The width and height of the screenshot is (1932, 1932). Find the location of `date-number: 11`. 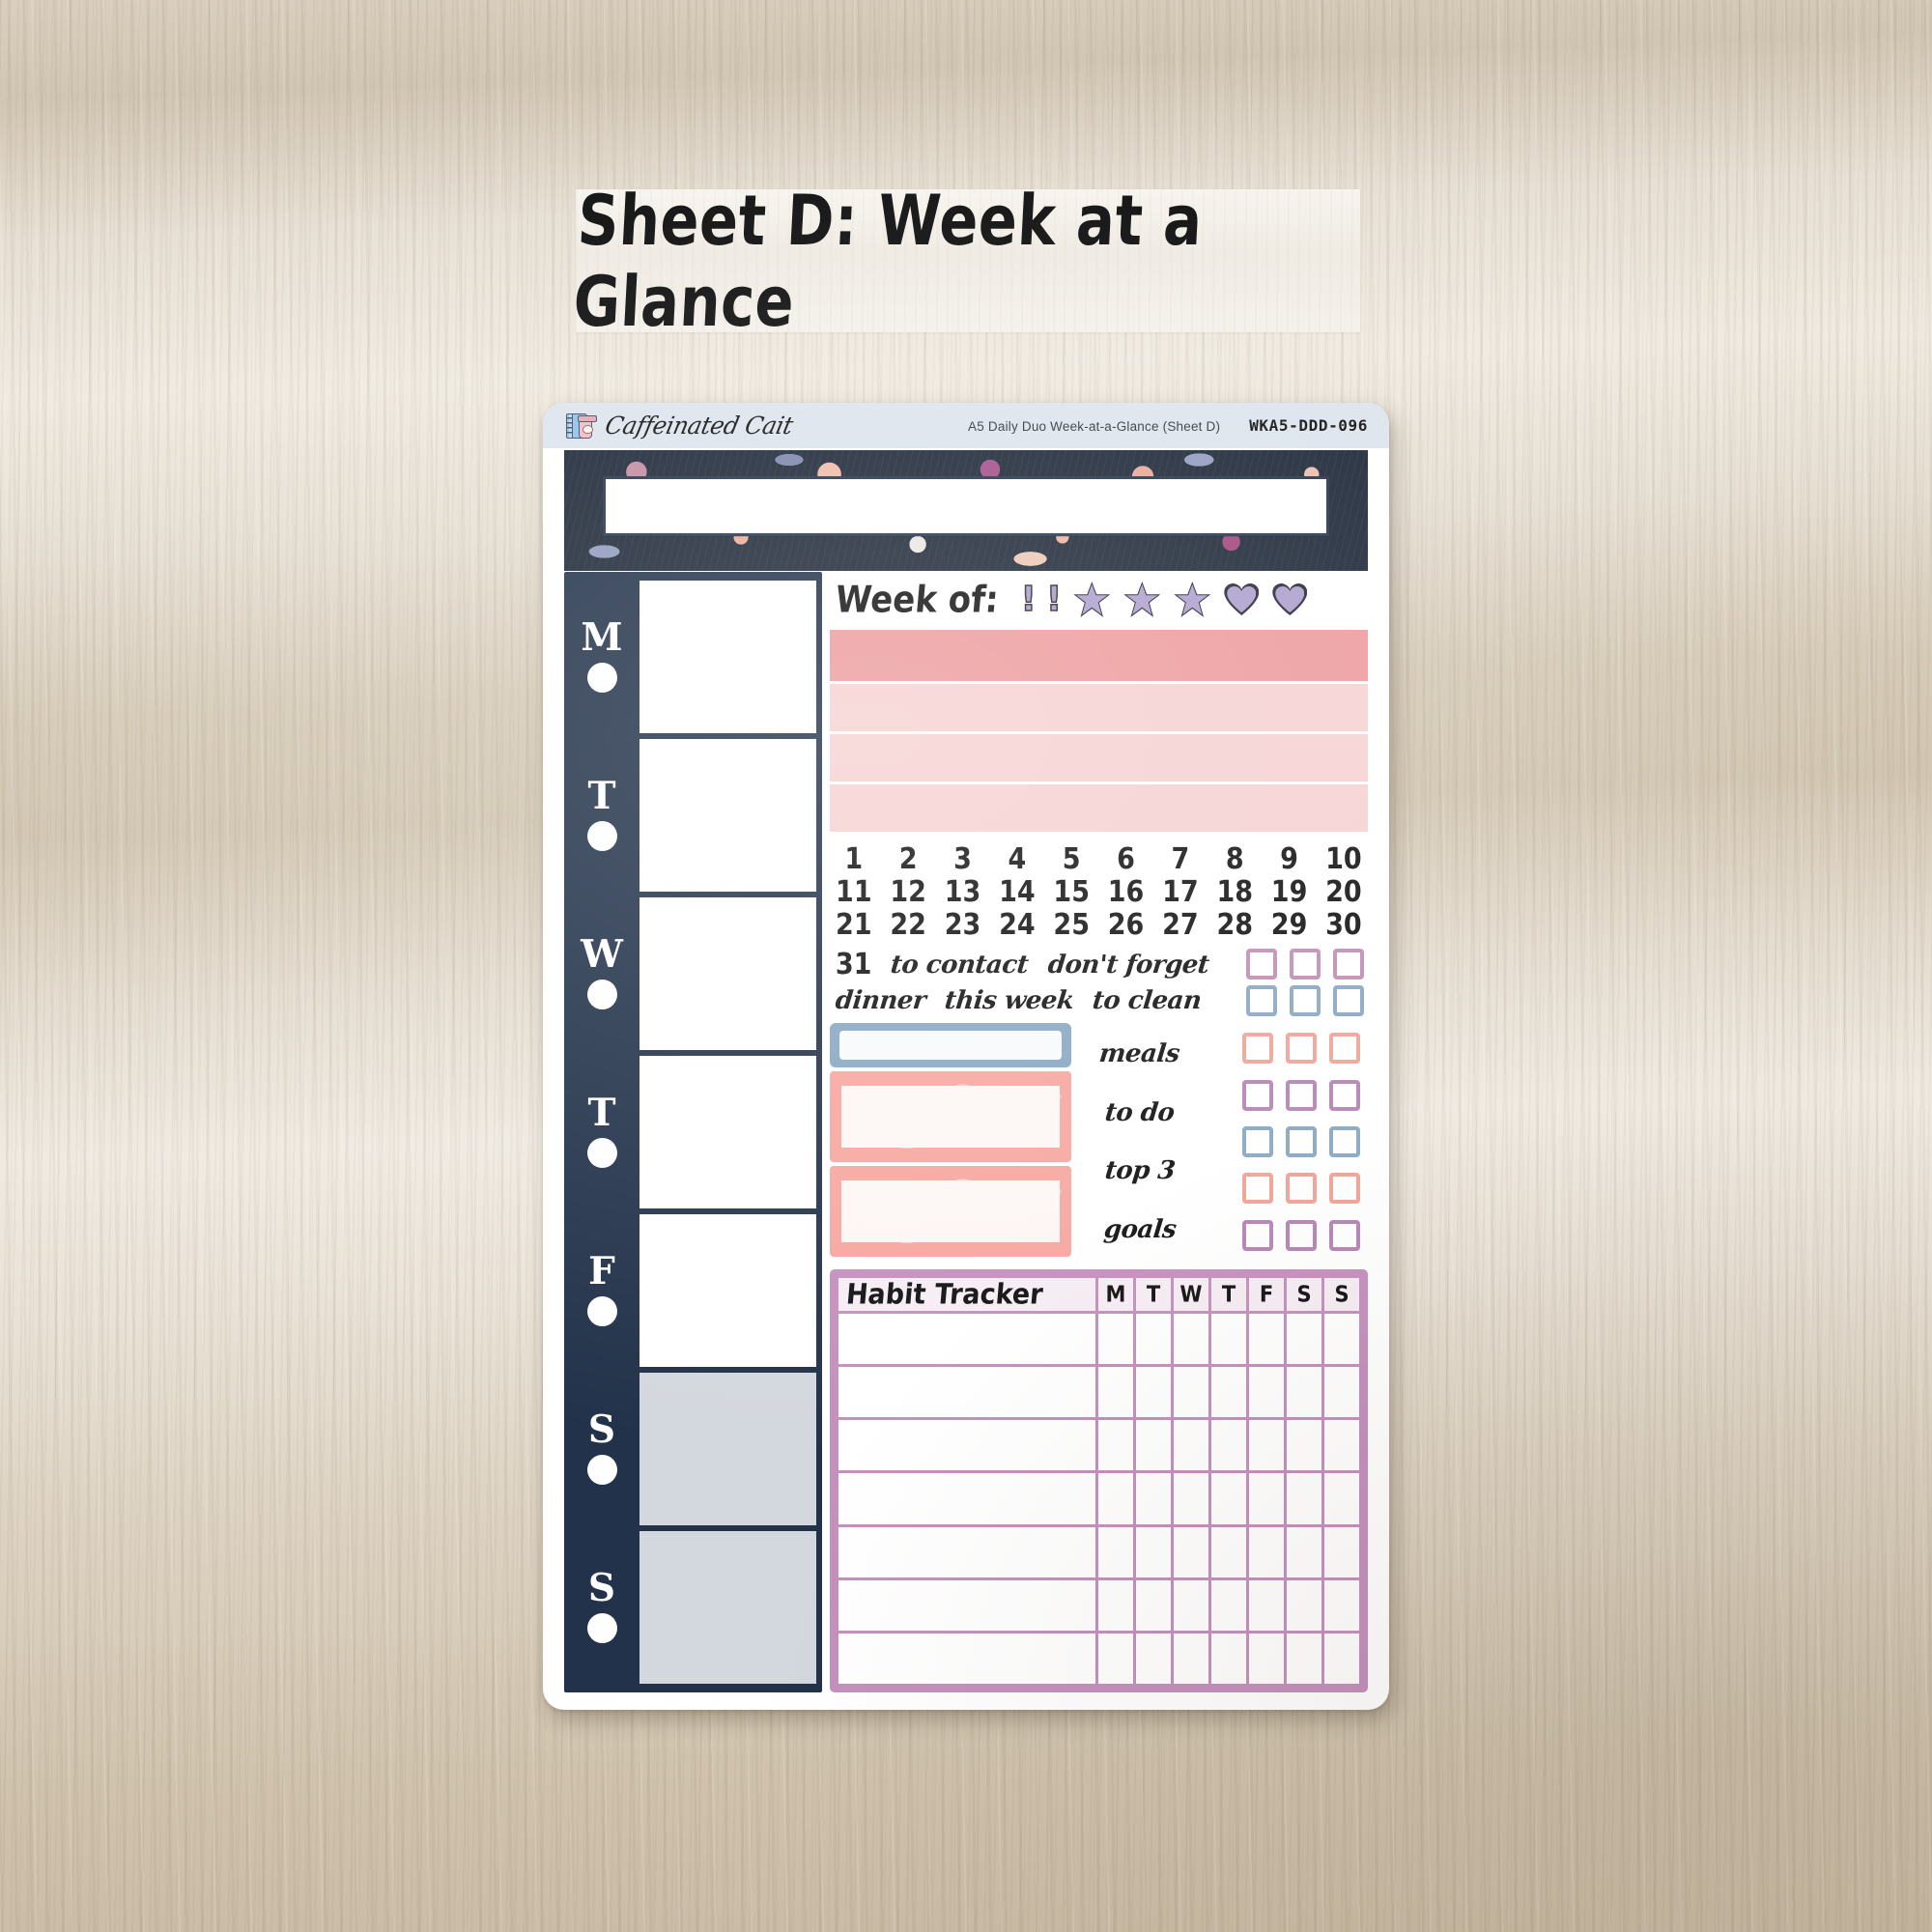

date-number: 11 is located at coordinates (854, 892).